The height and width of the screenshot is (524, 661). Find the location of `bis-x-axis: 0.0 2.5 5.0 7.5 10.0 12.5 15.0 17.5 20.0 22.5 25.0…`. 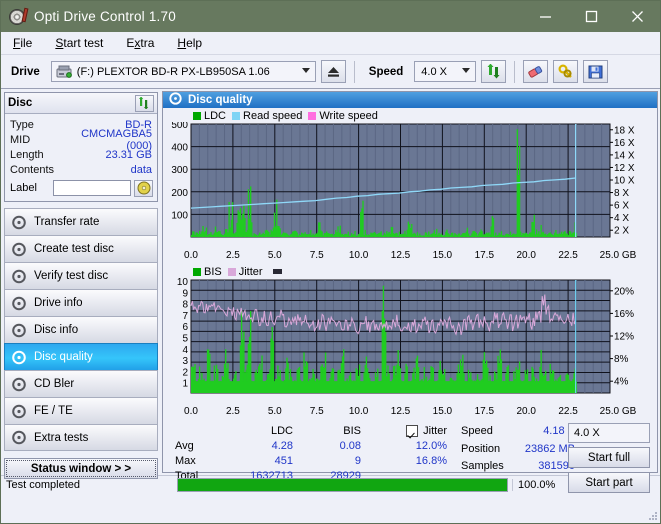

bis-x-axis: 0.0 2.5 5.0 7.5 10.0 12.5 15.0 17.5 20.0 22.5 25.0… is located at coordinates (410, 412).